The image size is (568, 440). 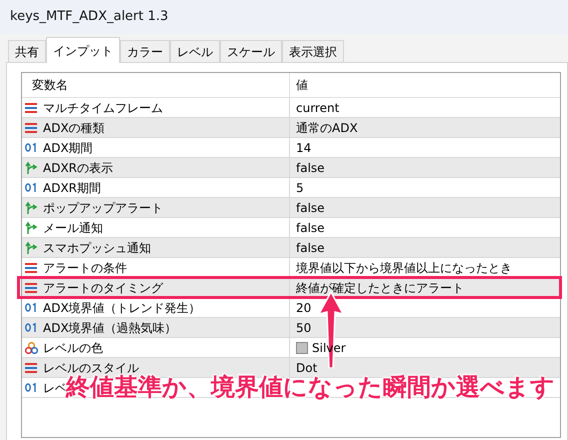 What do you see at coordinates (103, 288) in the screenshot?
I see `parameter-name: アラートのタイミング` at bounding box center [103, 288].